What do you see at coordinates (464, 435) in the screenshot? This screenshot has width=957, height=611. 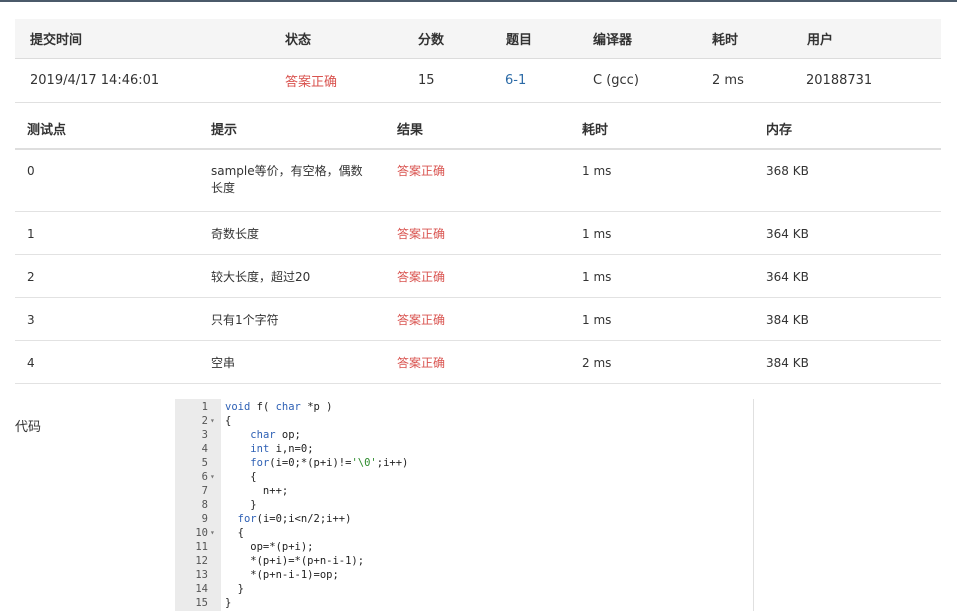 I see `code-line: 3 char op;` at bounding box center [464, 435].